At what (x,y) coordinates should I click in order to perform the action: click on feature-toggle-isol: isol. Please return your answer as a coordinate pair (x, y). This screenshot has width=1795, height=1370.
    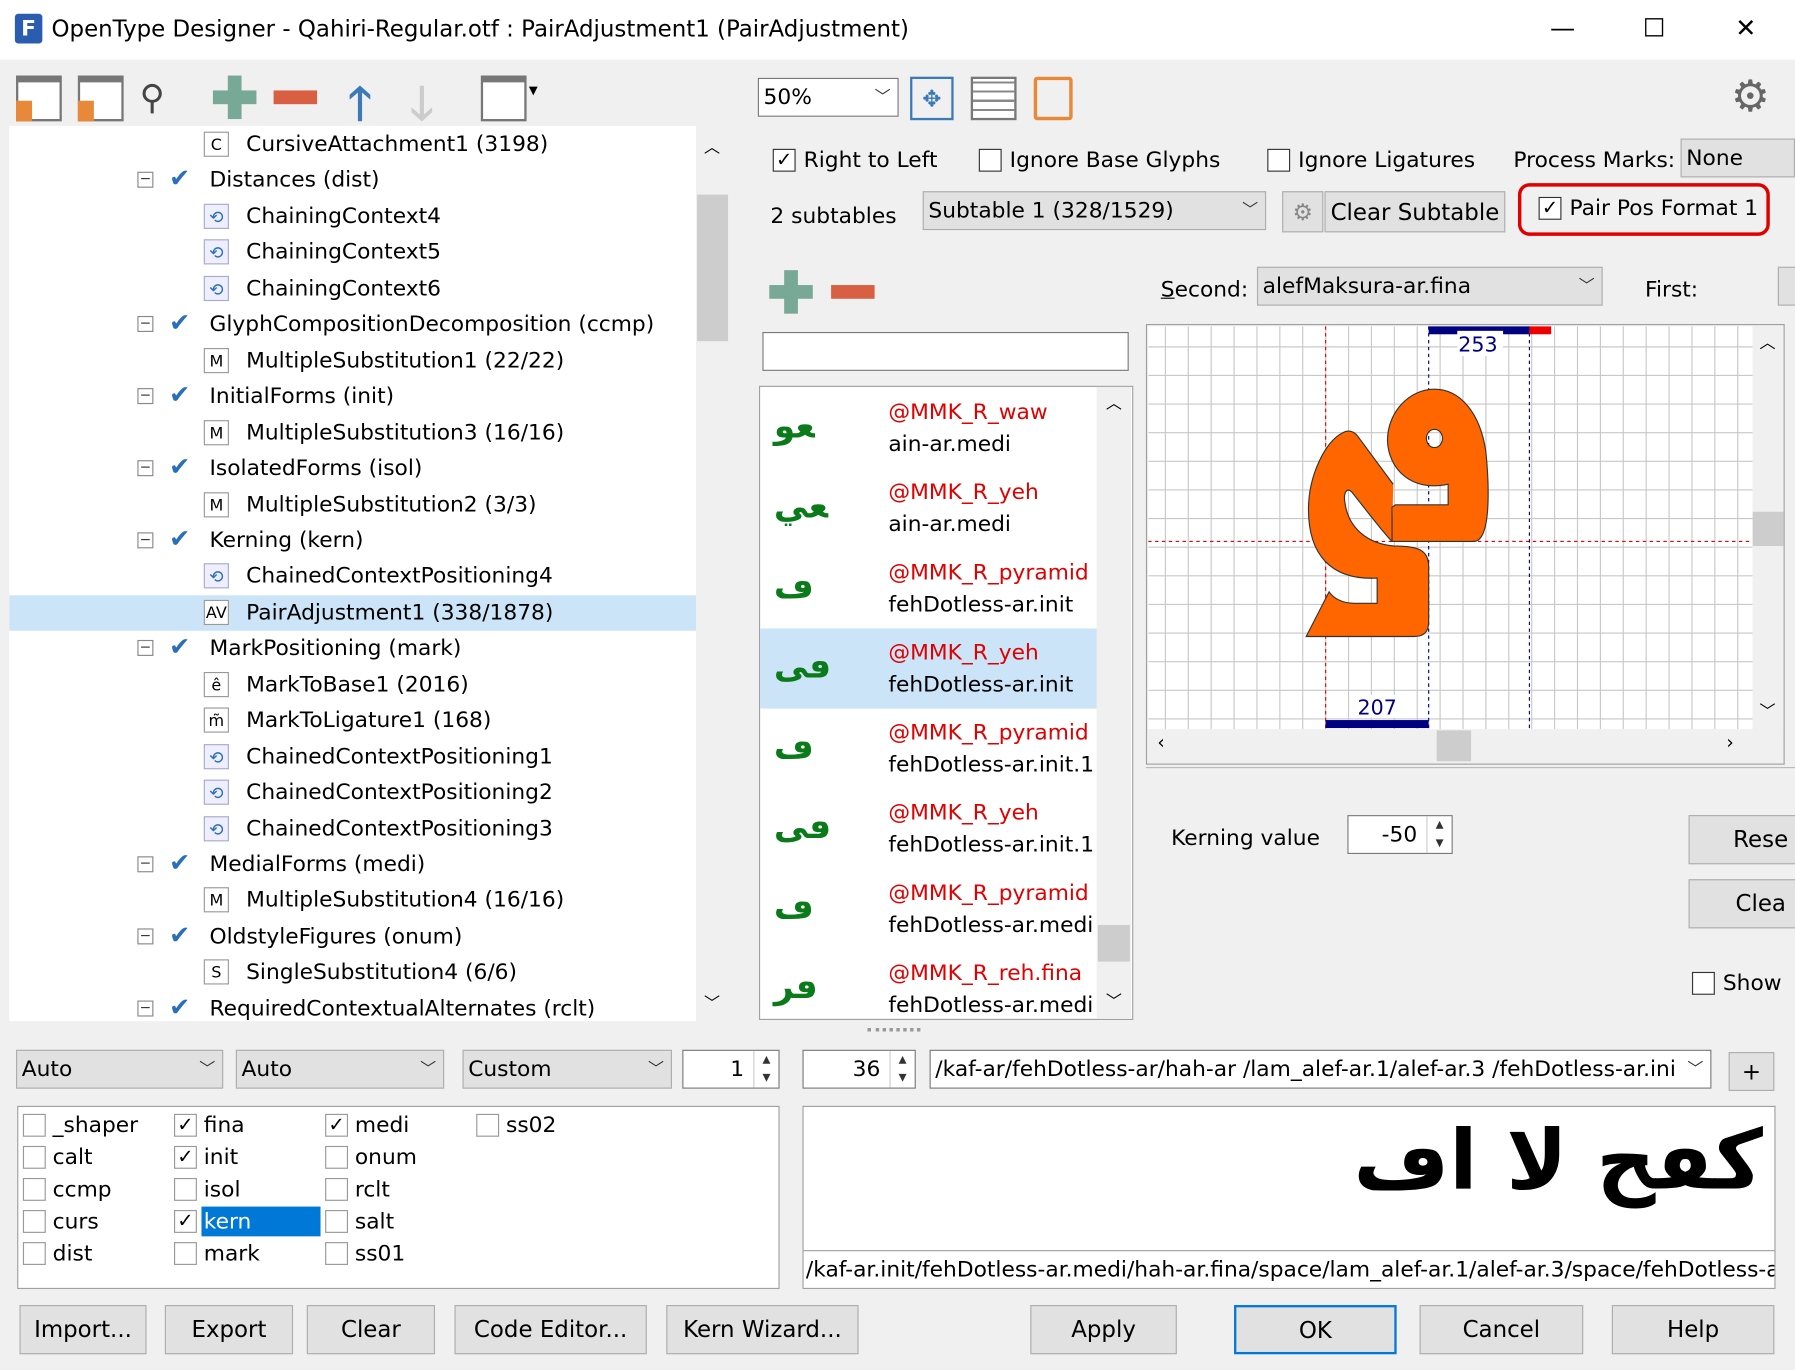
    Looking at the image, I should click on (247, 1190).